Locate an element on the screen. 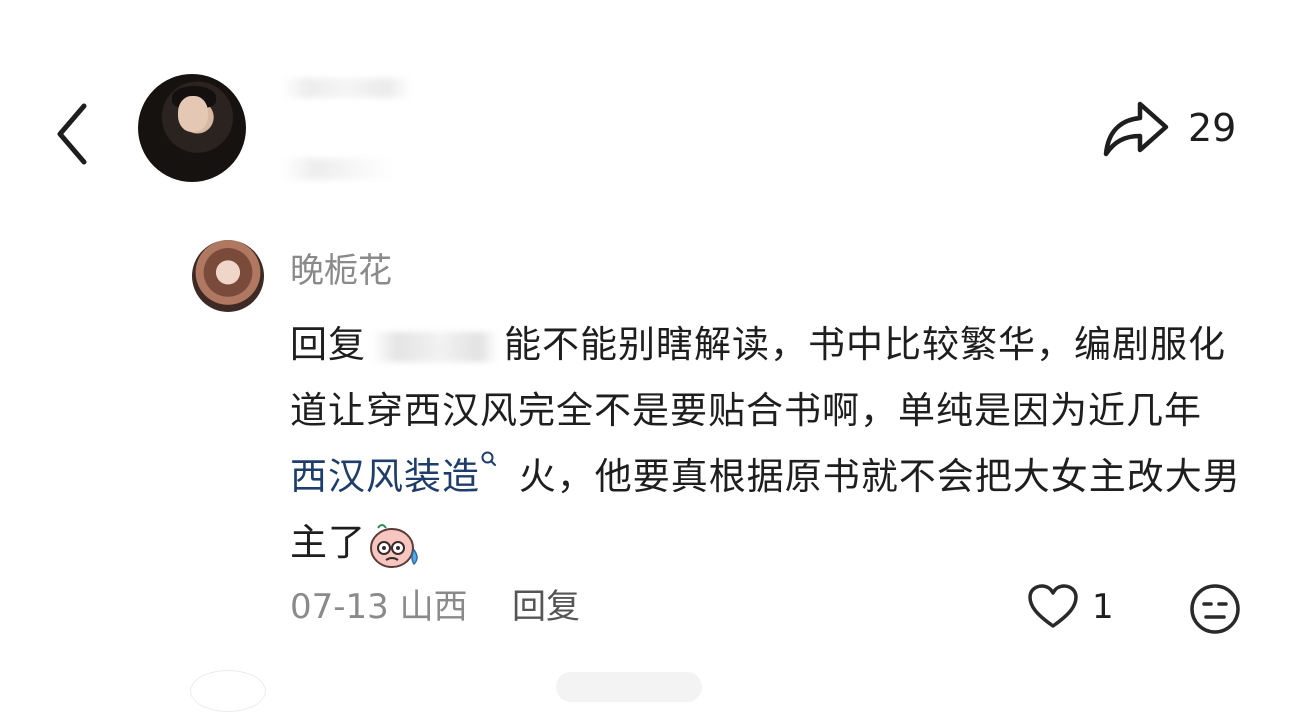 The height and width of the screenshot is (712, 1290). replied-user-redacted is located at coordinates (435, 346).